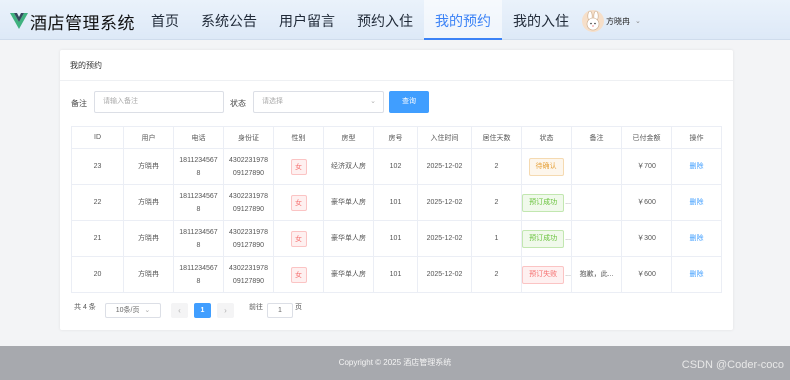  I want to click on col-header-days: 居住天数, so click(496, 137).